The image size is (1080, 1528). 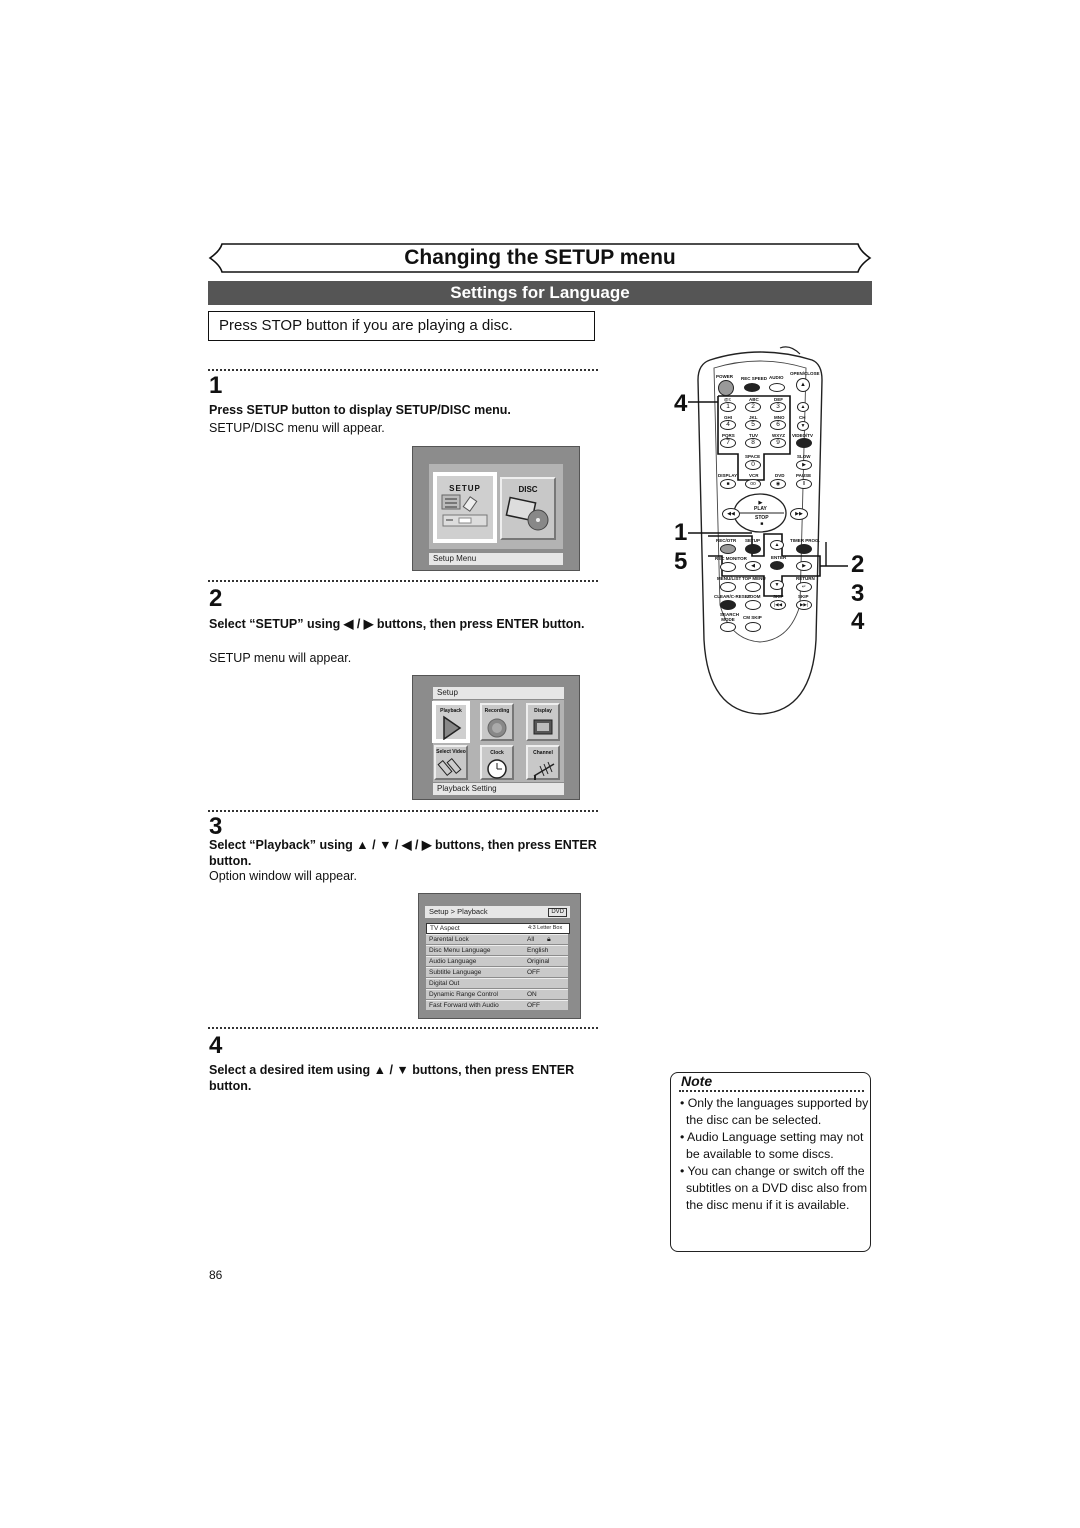 I want to click on right-arrow-button: ▶, so click(x=804, y=566).